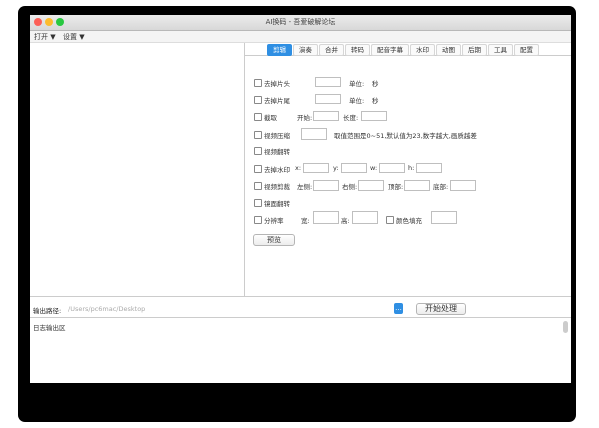 The width and height of the screenshot is (599, 428). I want to click on trim-head-checkbox, so click(258, 83).